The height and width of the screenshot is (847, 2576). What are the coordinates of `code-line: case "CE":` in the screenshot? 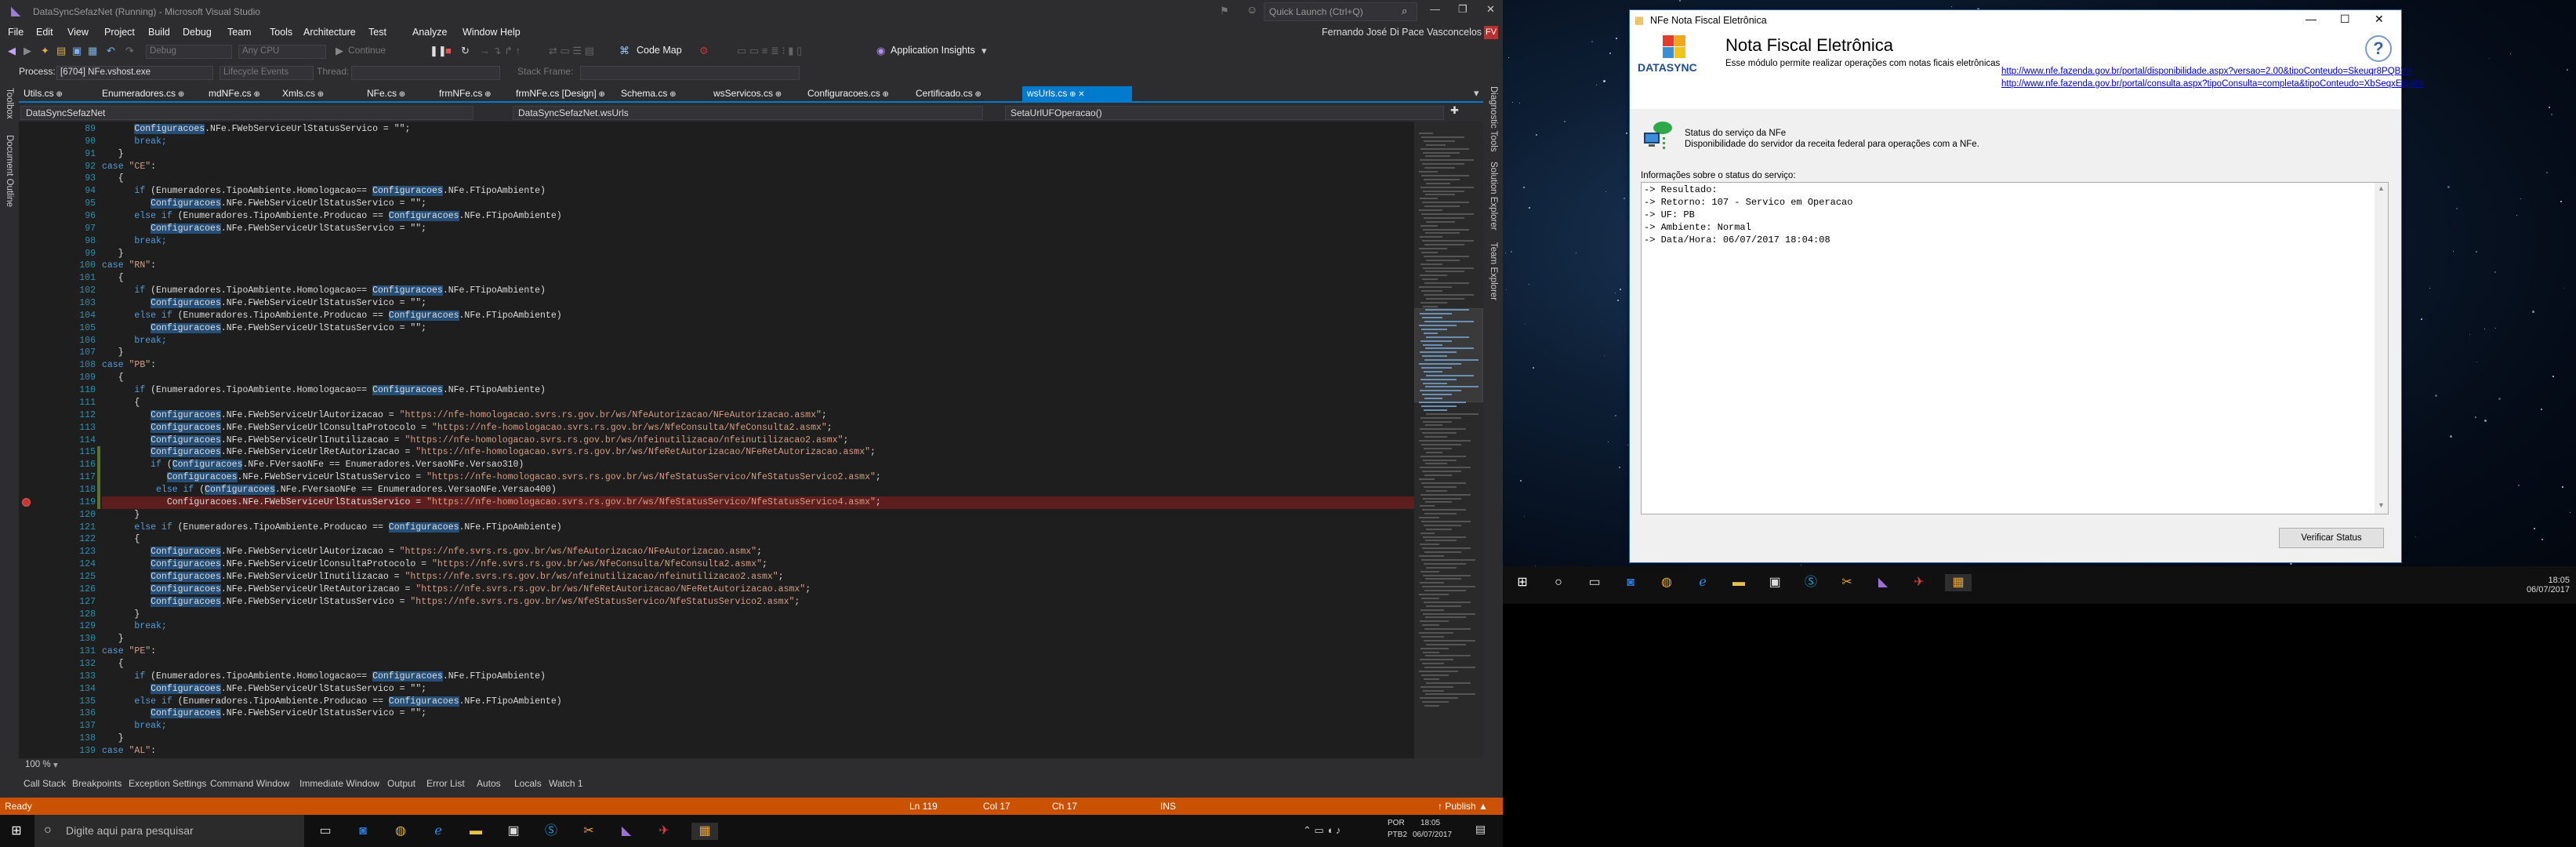 It's located at (129, 167).